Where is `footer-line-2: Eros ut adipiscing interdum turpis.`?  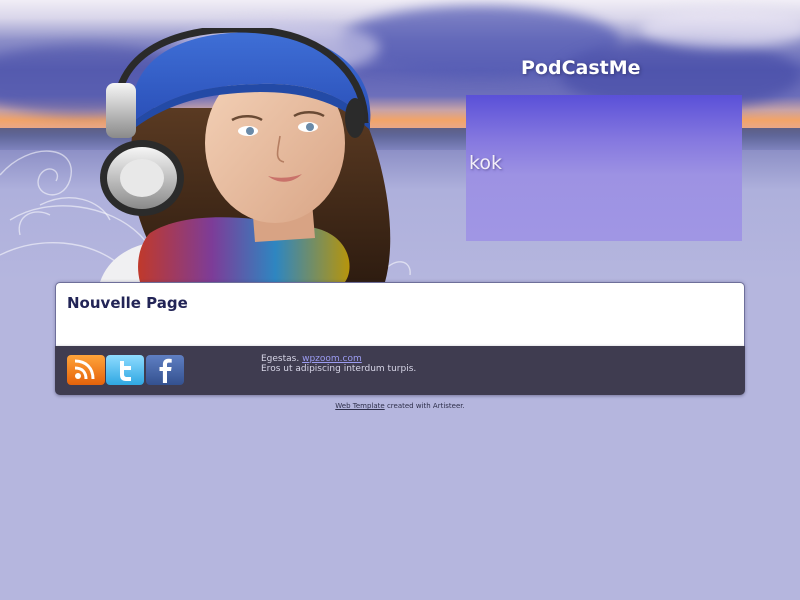 footer-line-2: Eros ut adipiscing interdum turpis. is located at coordinates (339, 369).